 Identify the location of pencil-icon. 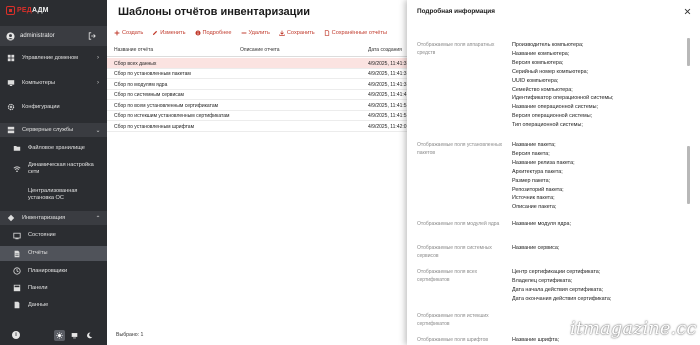
(155, 33).